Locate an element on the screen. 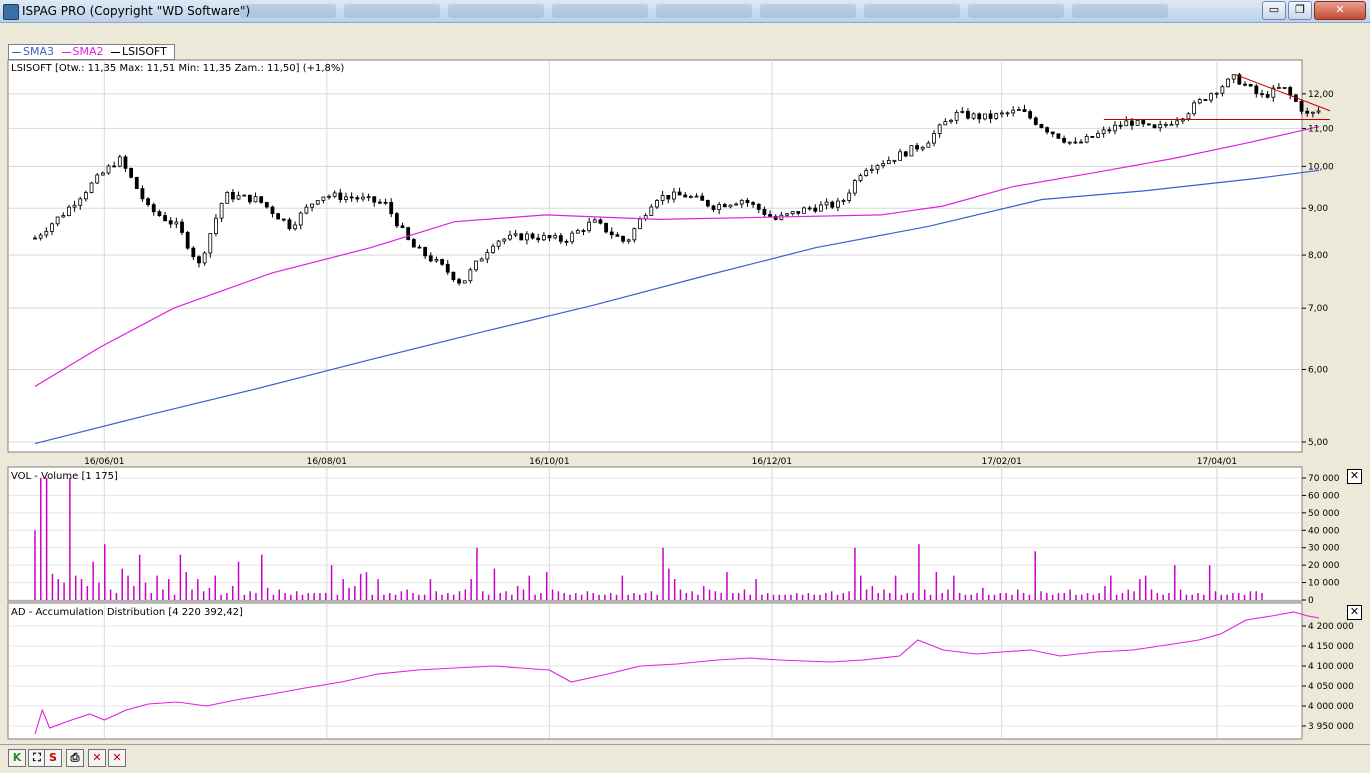 This screenshot has height=773, width=1370. price-y-tick-label: 12,00 is located at coordinates (1321, 95).